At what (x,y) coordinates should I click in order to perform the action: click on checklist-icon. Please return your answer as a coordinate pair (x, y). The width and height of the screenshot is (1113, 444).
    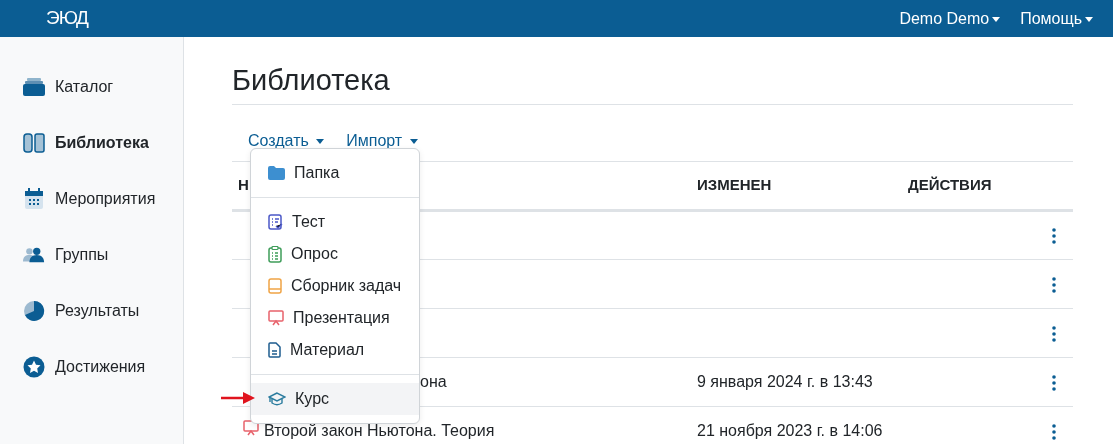
    Looking at the image, I should click on (275, 222).